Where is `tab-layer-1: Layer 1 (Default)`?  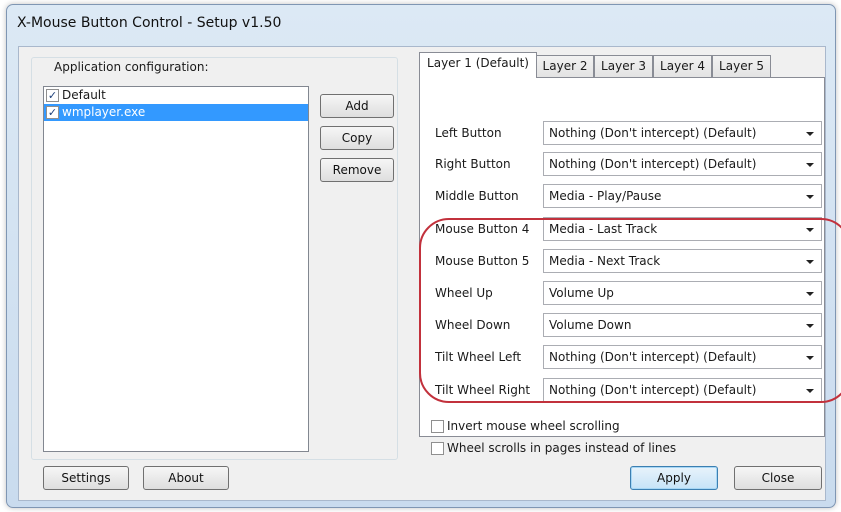 tab-layer-1: Layer 1 (Default) is located at coordinates (478, 65).